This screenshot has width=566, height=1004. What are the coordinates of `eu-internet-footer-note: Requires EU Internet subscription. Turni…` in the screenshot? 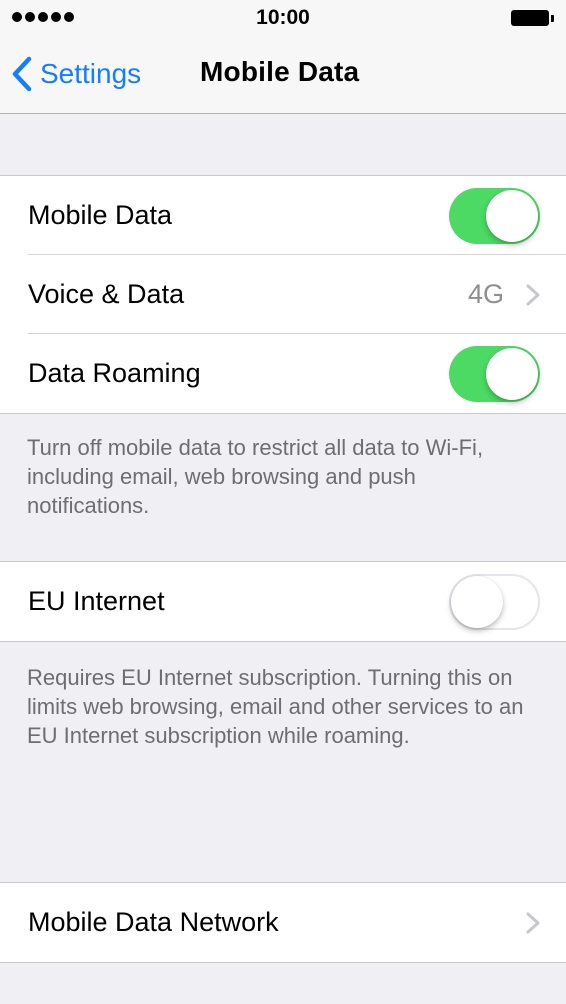 It's located at (275, 706).